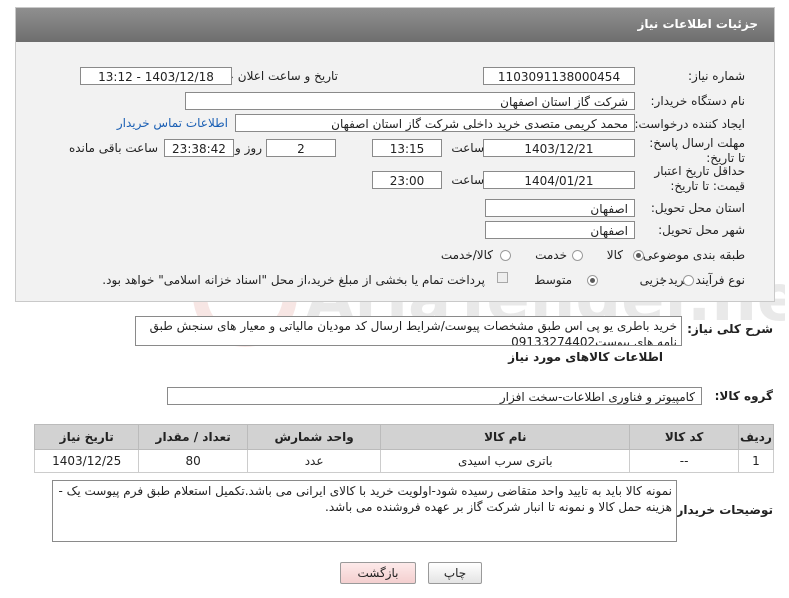  Describe the element at coordinates (551, 255) in the screenshot. I see `category-option-service: خدمت` at that location.